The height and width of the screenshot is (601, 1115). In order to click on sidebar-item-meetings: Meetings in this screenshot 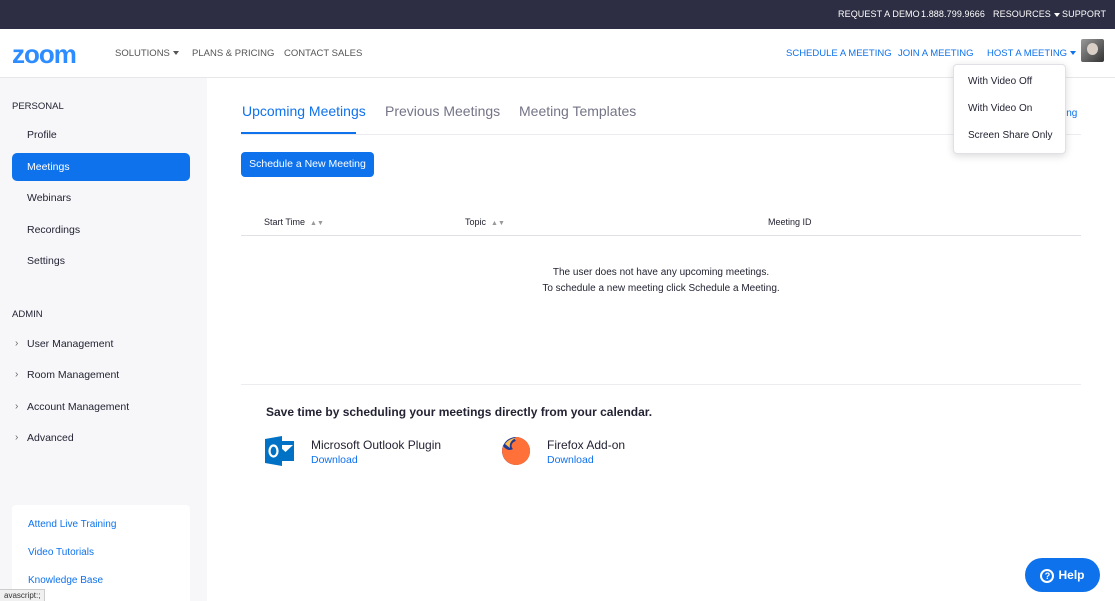, I will do `click(101, 167)`.